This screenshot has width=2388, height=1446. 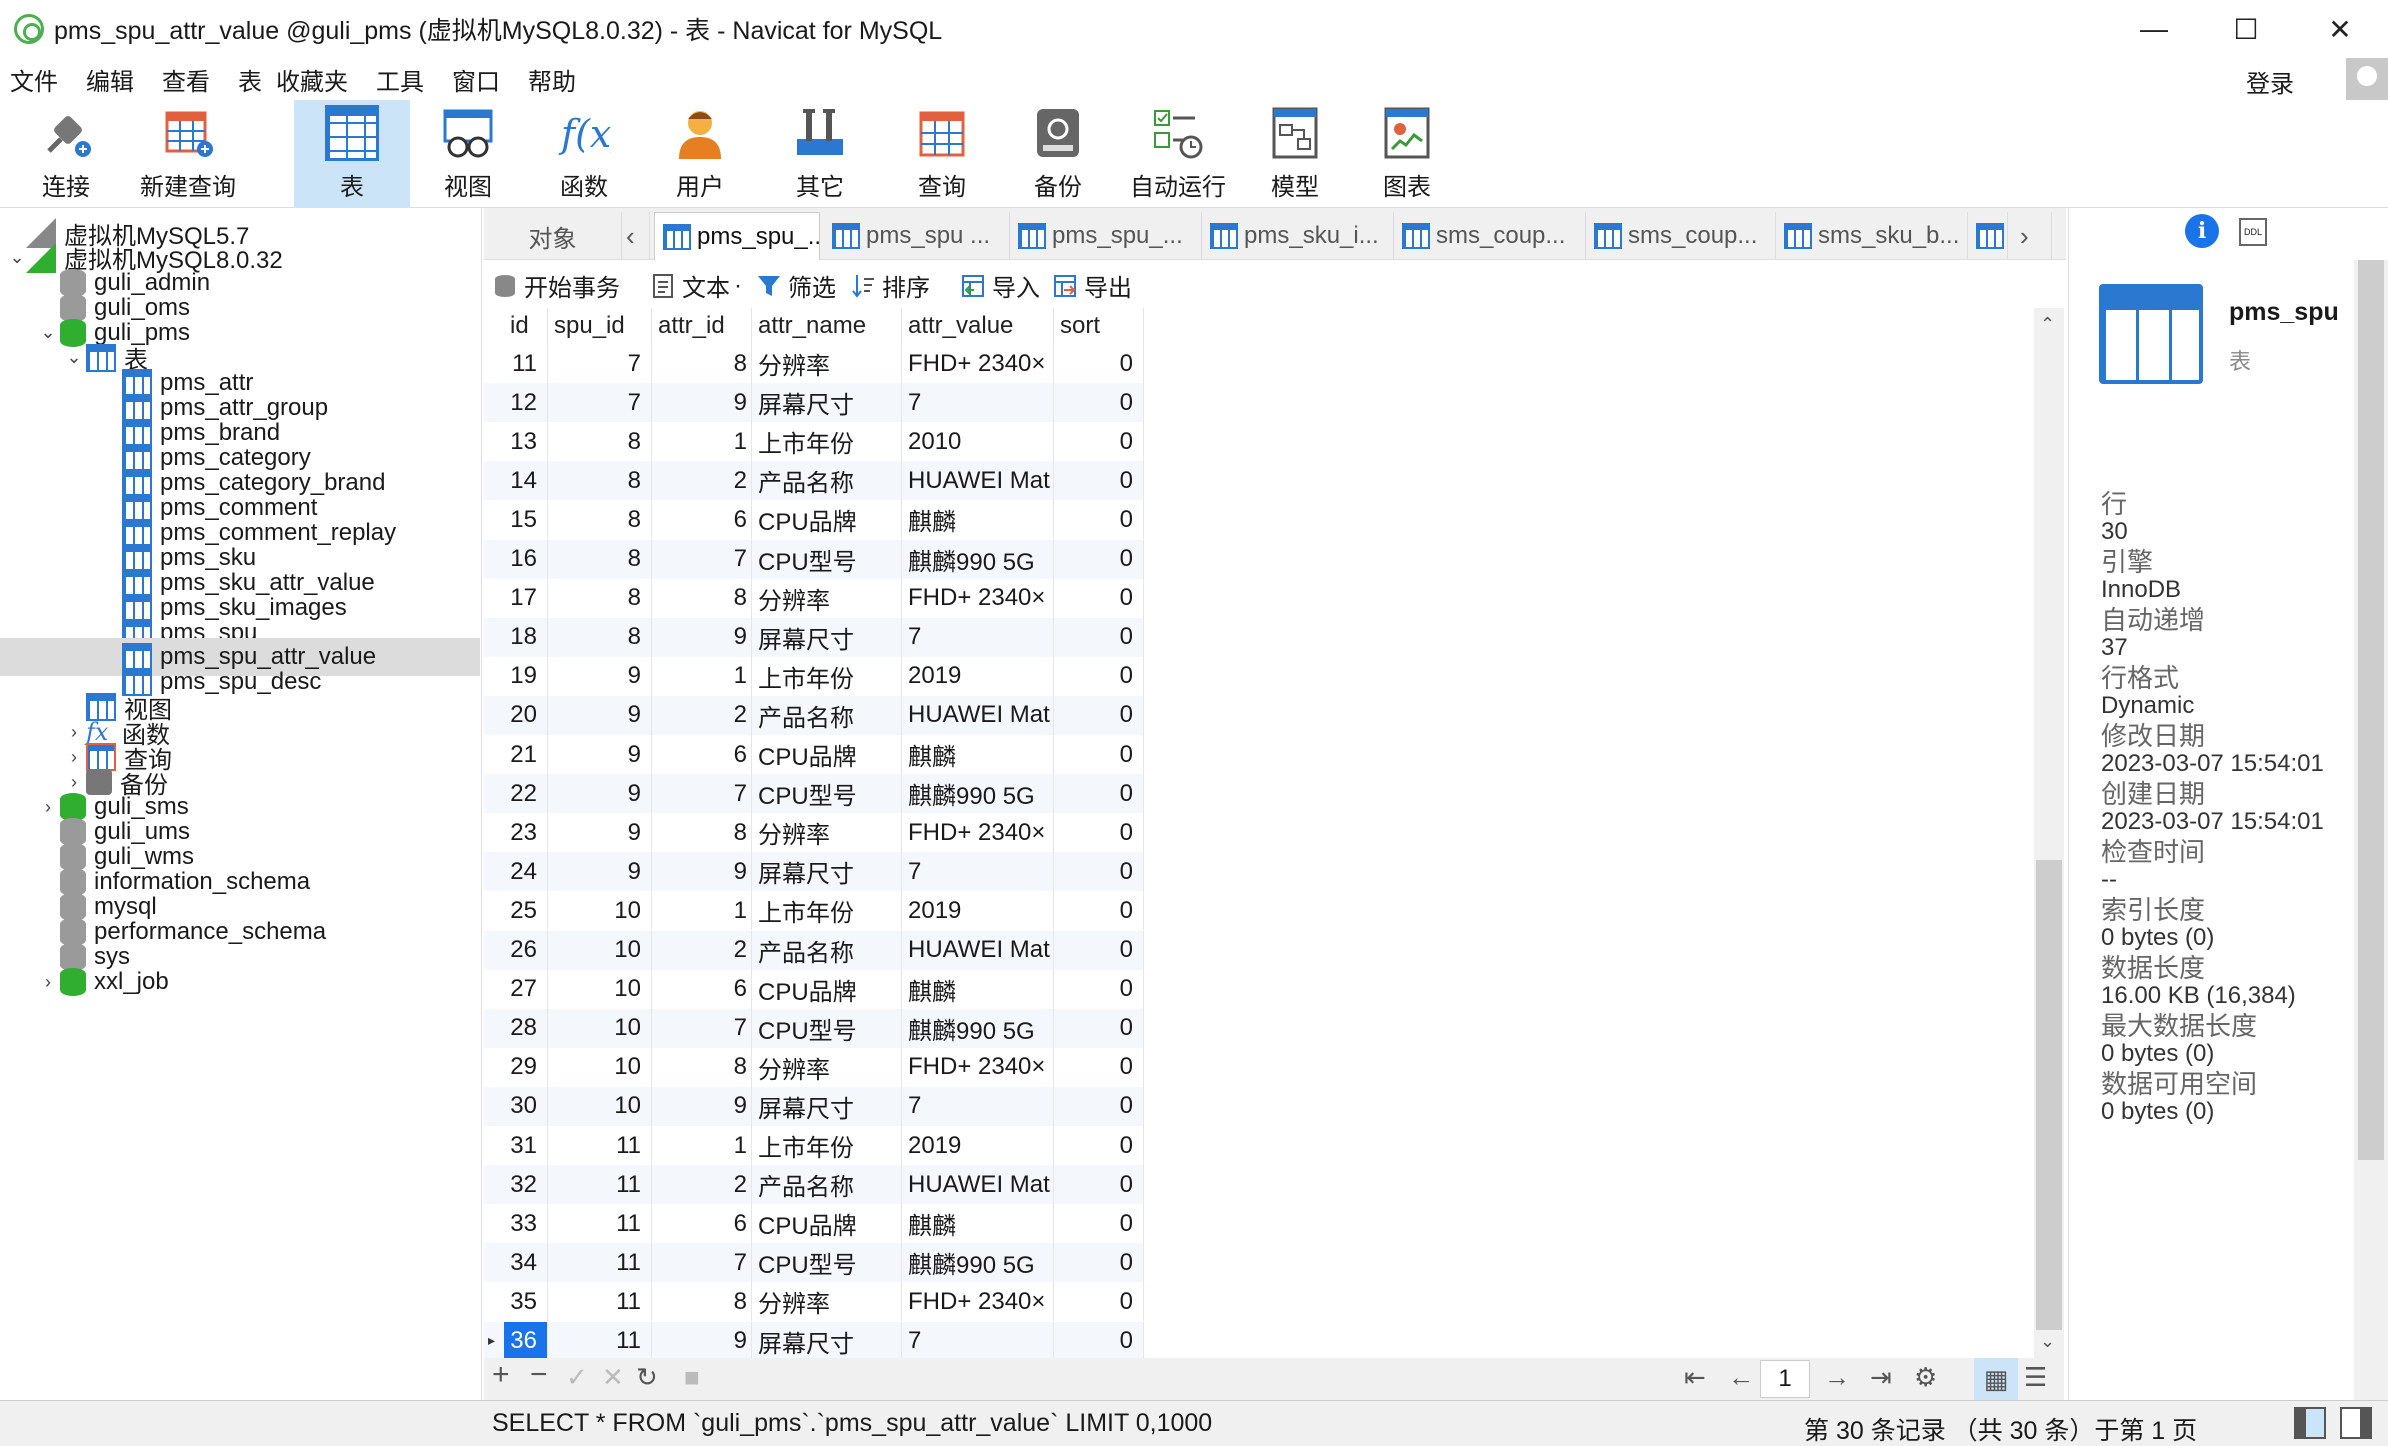 What do you see at coordinates (2310, 1423) in the screenshot?
I see `toggle-left-pane-icon` at bounding box center [2310, 1423].